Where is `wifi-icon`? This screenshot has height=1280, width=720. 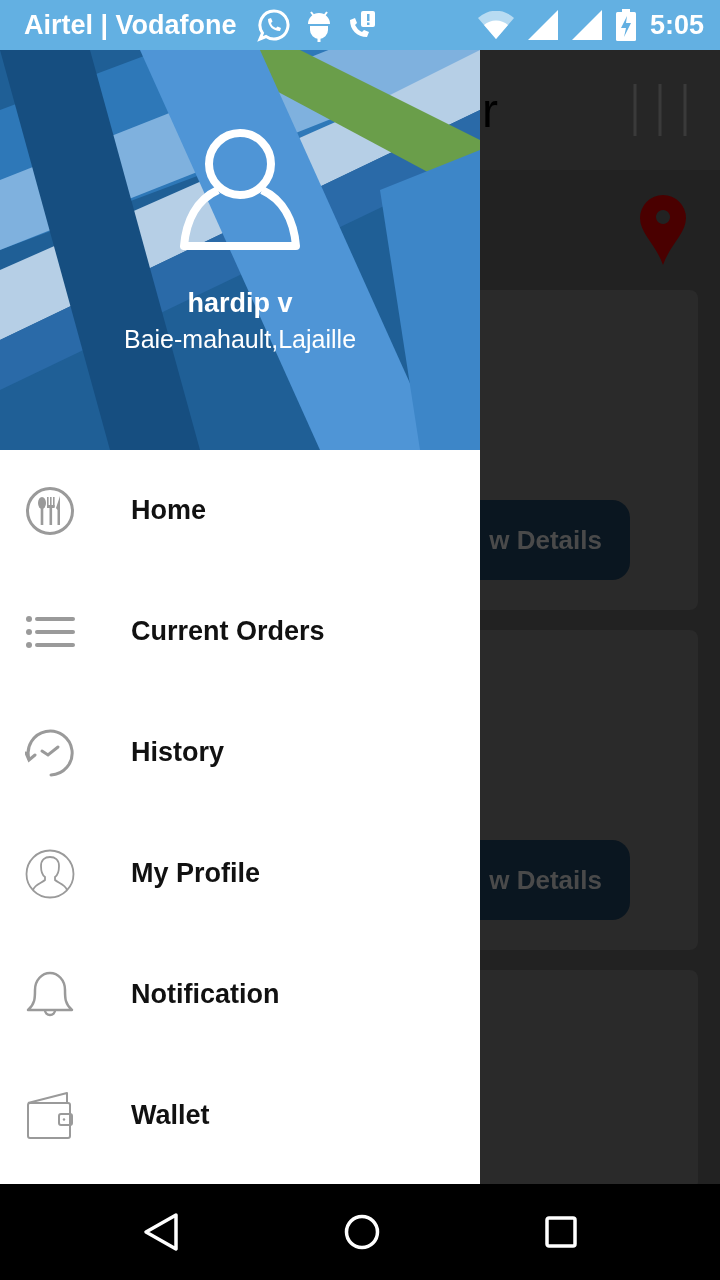 wifi-icon is located at coordinates (495, 25).